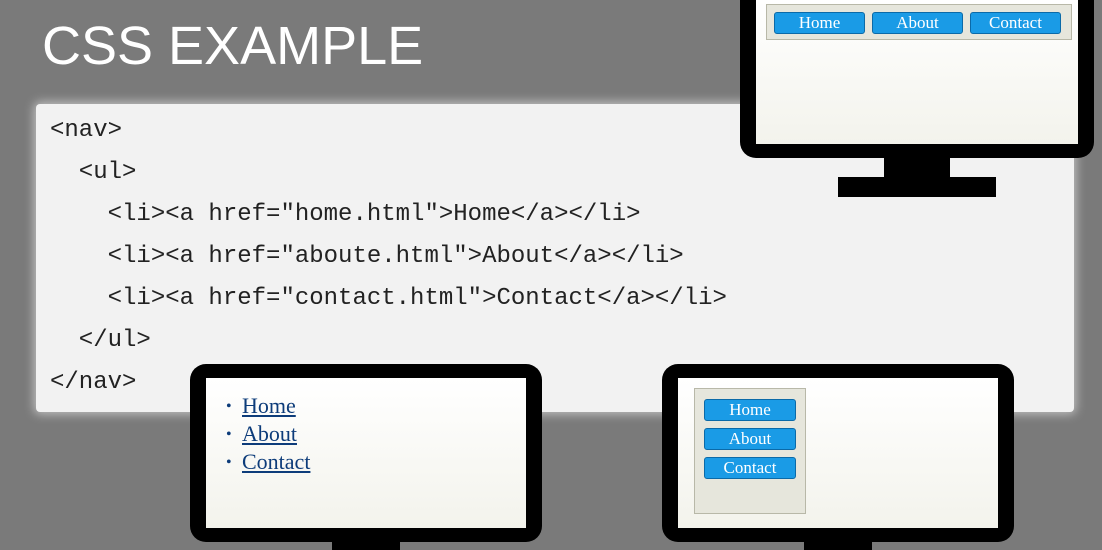 The height and width of the screenshot is (550, 1102). Describe the element at coordinates (93, 382) in the screenshot. I see `code-line: </nav>` at that location.